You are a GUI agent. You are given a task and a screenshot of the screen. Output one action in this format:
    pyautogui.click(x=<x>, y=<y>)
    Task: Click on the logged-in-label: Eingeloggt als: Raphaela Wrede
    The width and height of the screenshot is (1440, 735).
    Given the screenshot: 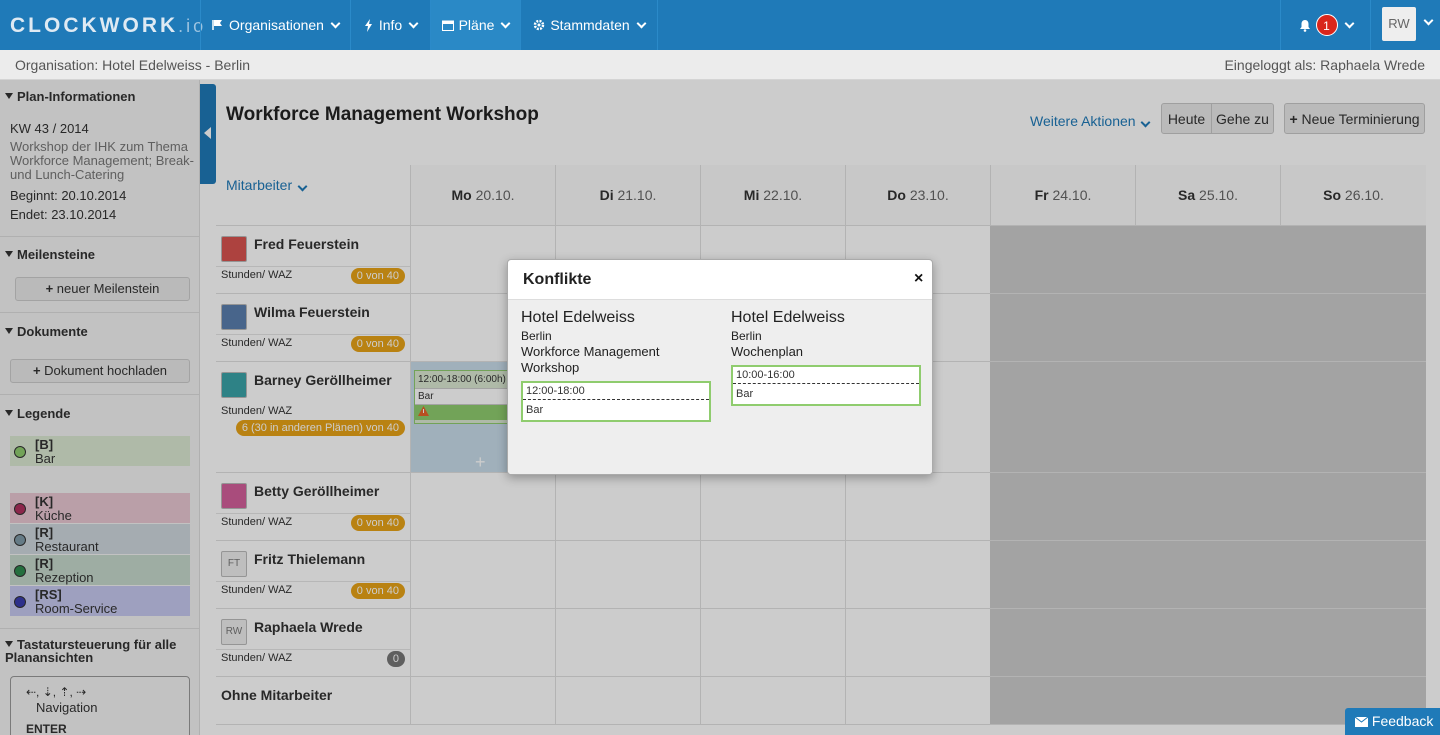 What is the action you would take?
    pyautogui.click(x=1324, y=65)
    